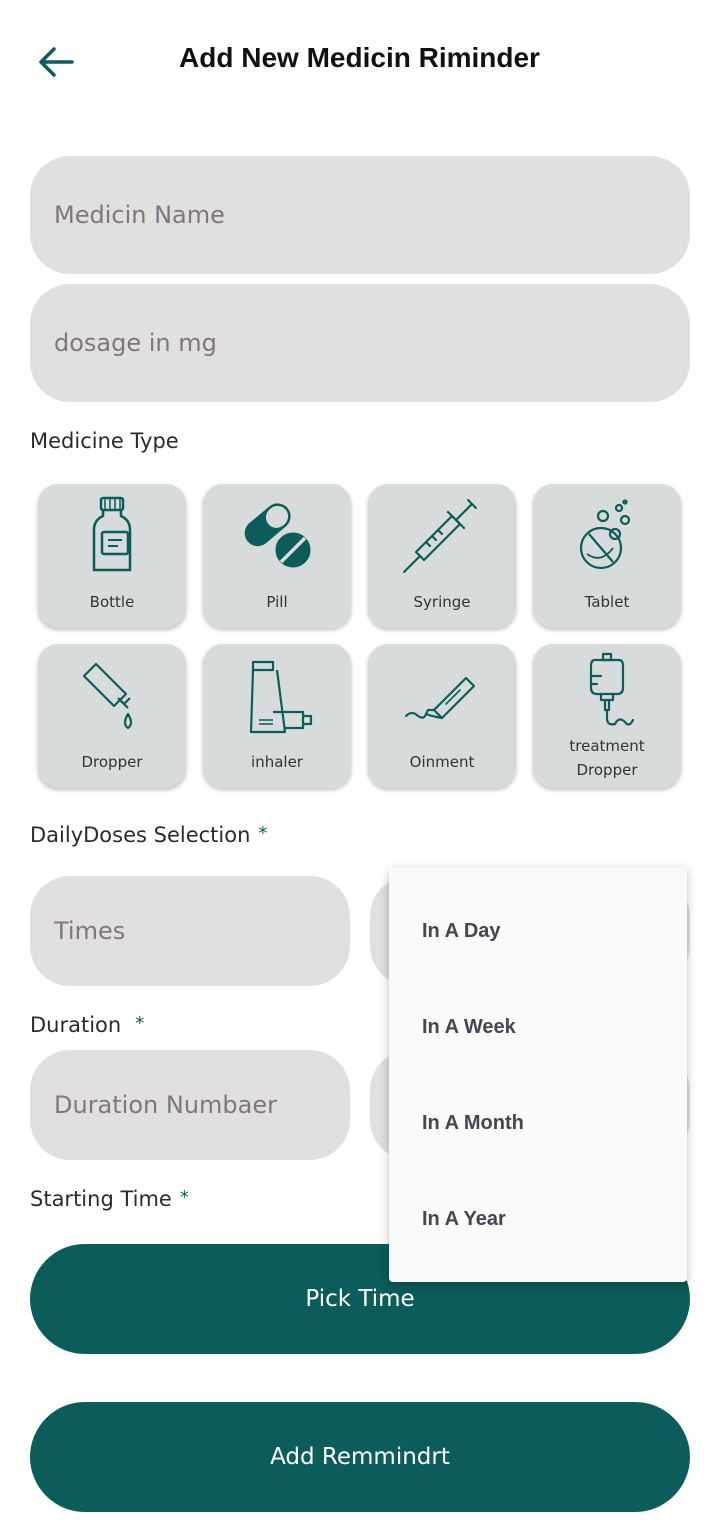 The image size is (719, 1531). What do you see at coordinates (360, 215) in the screenshot?
I see `medicine-name-input: Medicin Name` at bounding box center [360, 215].